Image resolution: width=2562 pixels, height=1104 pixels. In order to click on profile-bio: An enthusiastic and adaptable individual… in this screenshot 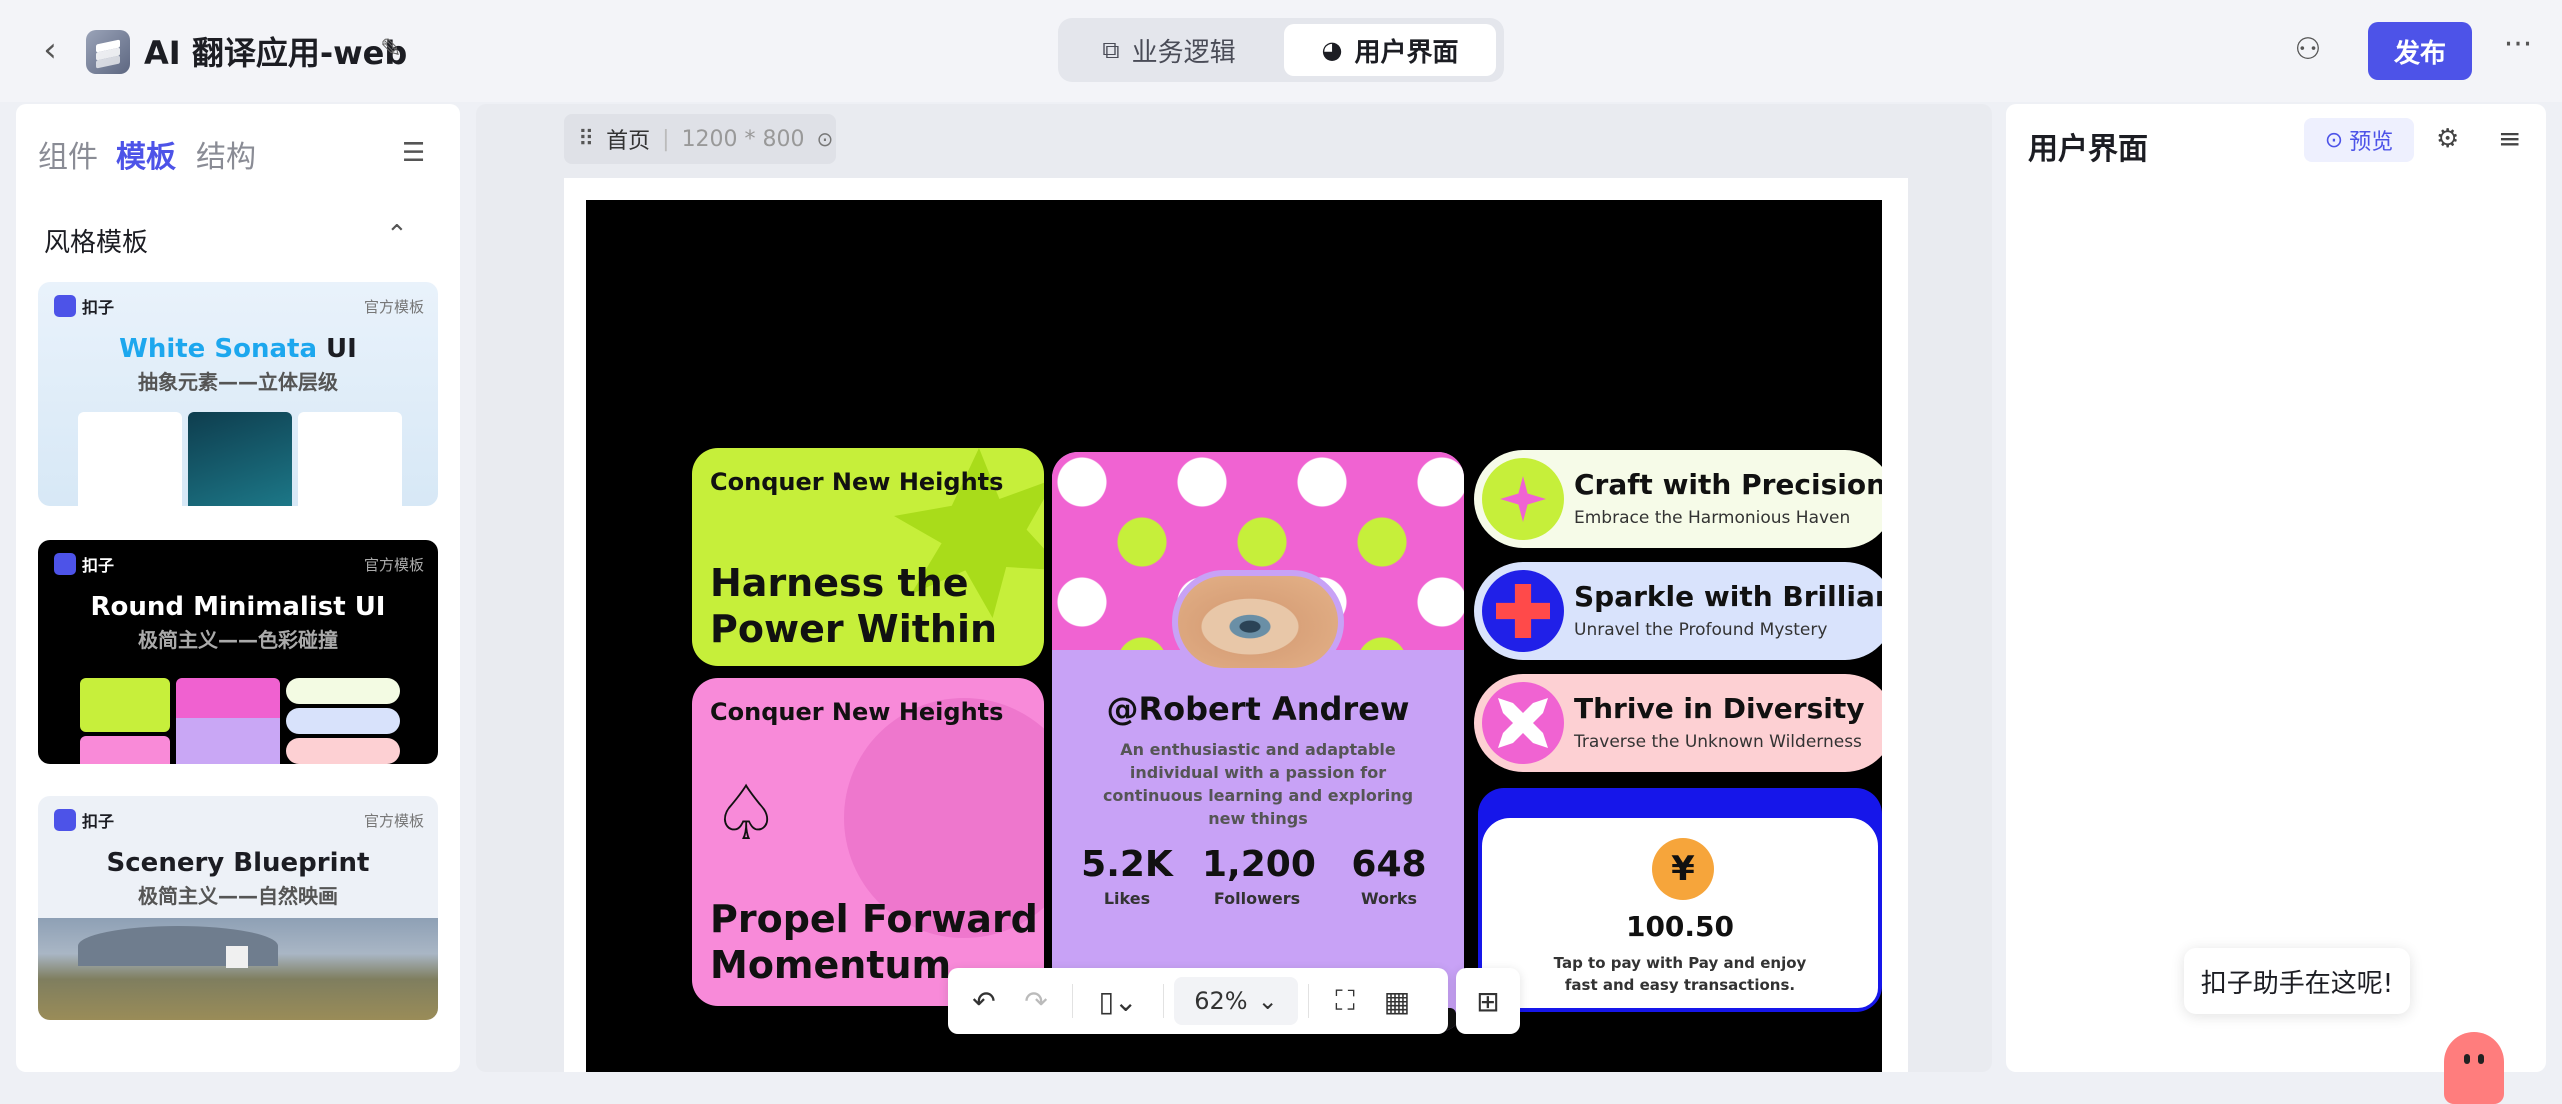, I will do `click(1258, 784)`.